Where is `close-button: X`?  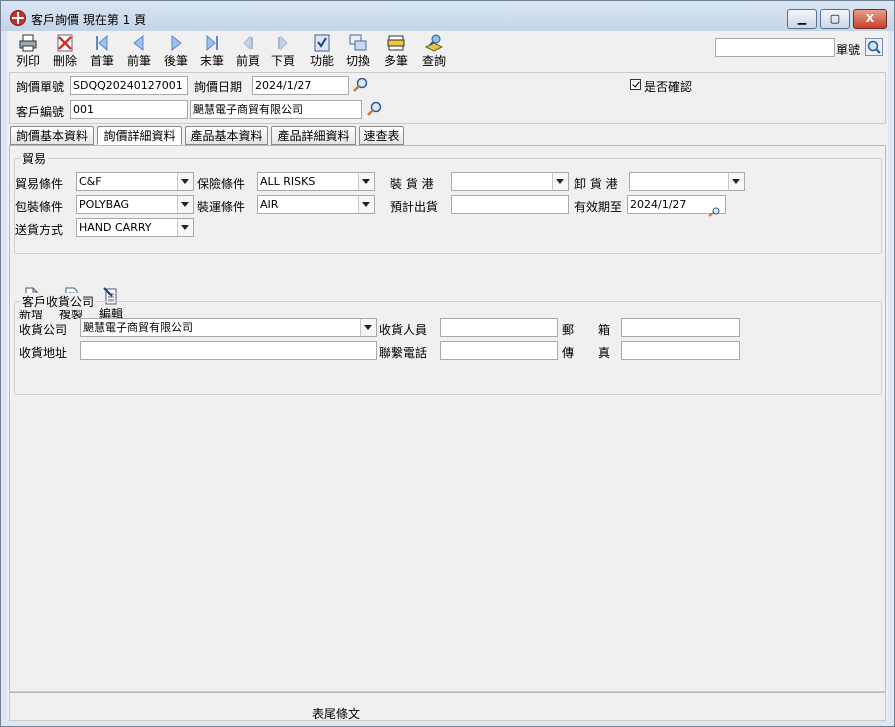 close-button: X is located at coordinates (870, 19).